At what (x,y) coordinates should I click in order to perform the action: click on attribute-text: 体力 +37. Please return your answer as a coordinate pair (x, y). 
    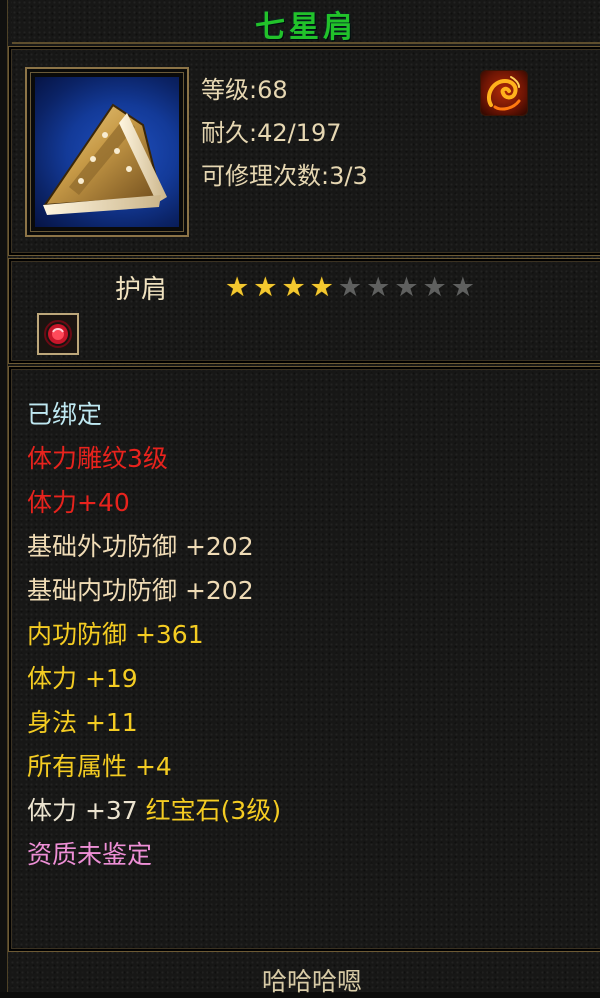
    Looking at the image, I should click on (86, 810).